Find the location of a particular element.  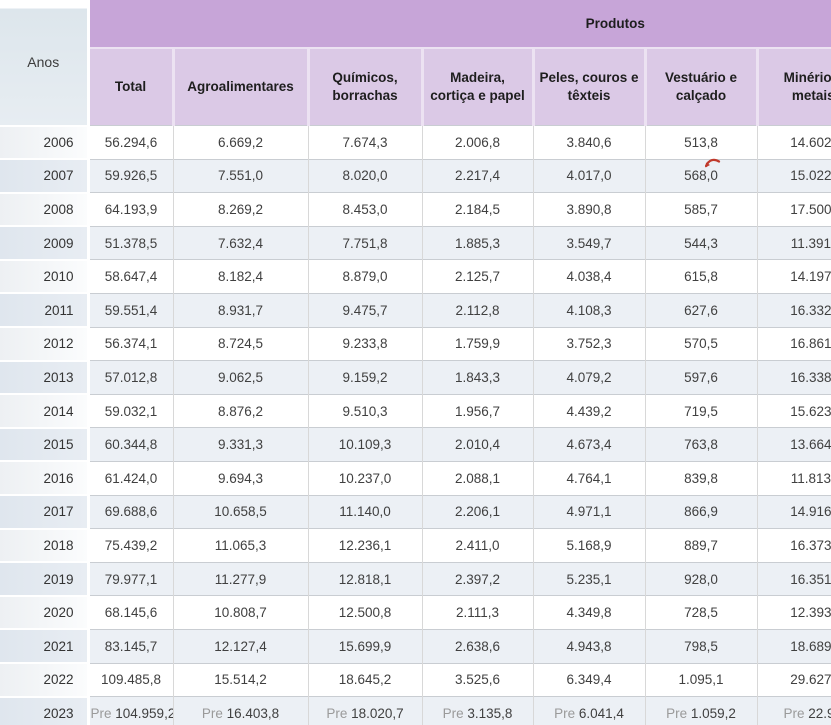

value-cell: Pre 16.403,8 is located at coordinates (240, 710).